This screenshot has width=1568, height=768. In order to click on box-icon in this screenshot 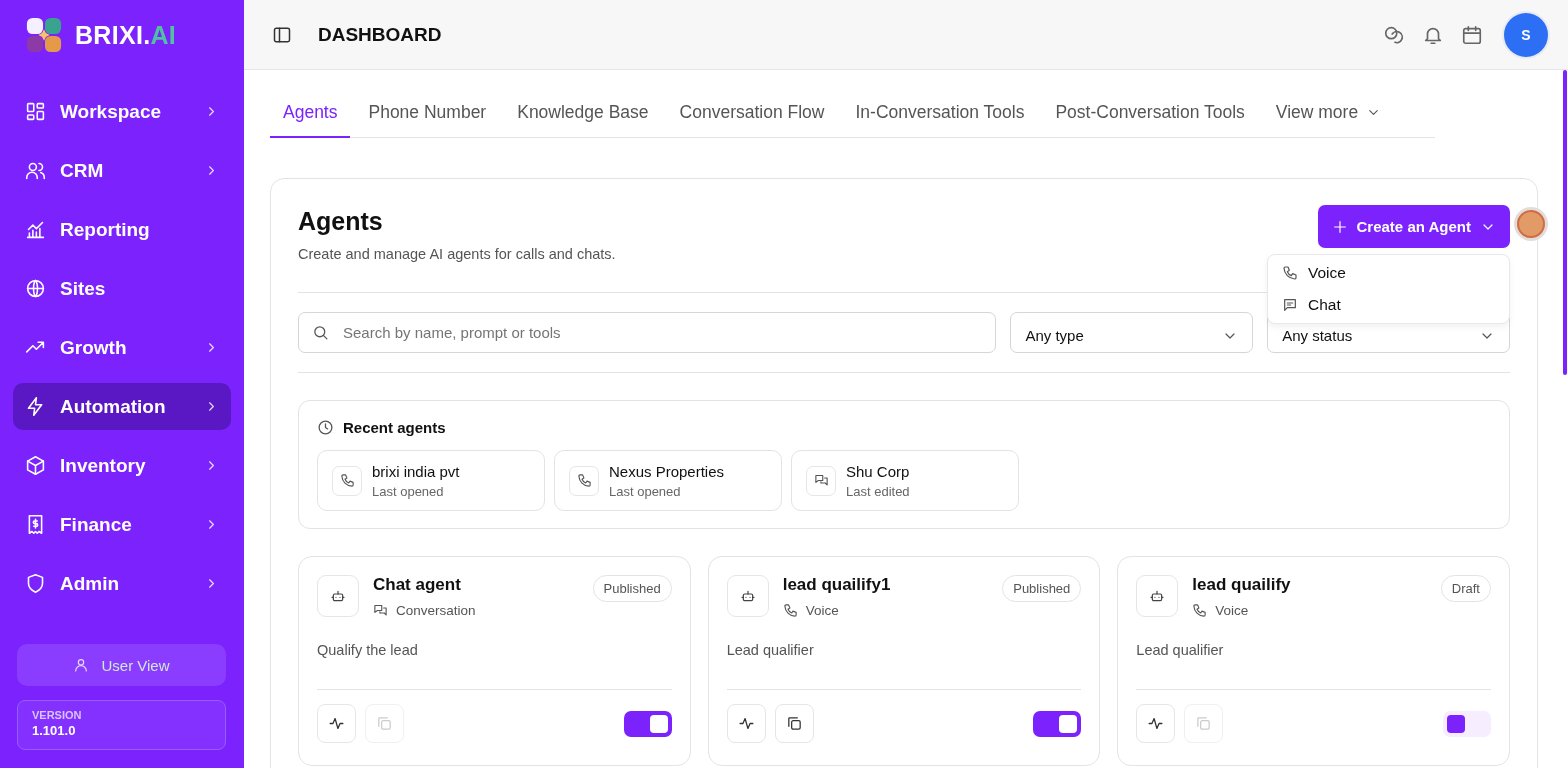, I will do `click(35, 465)`.